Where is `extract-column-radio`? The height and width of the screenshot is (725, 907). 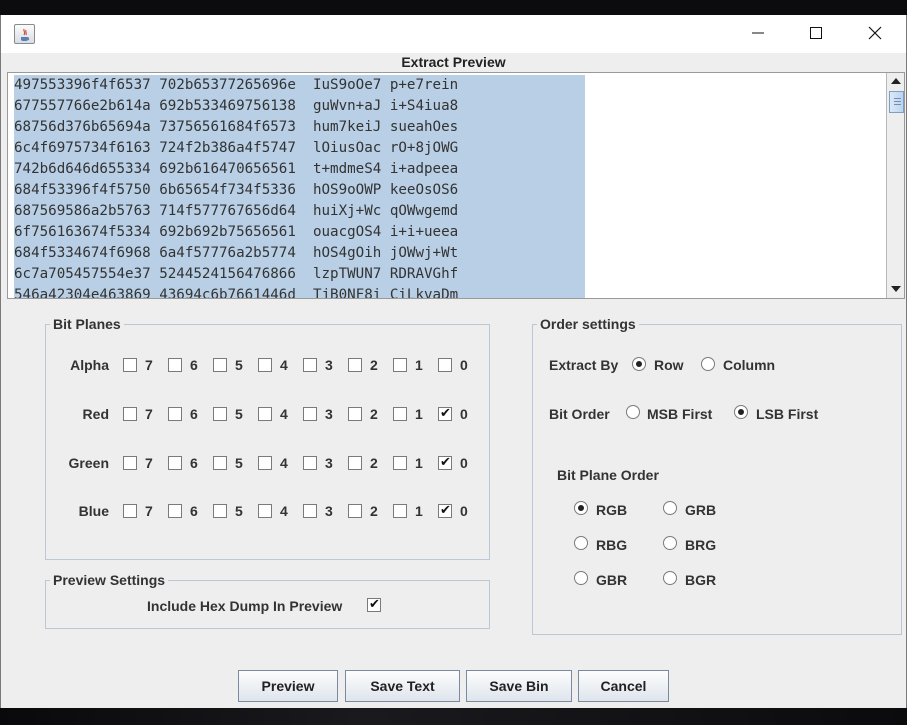 extract-column-radio is located at coordinates (708, 364).